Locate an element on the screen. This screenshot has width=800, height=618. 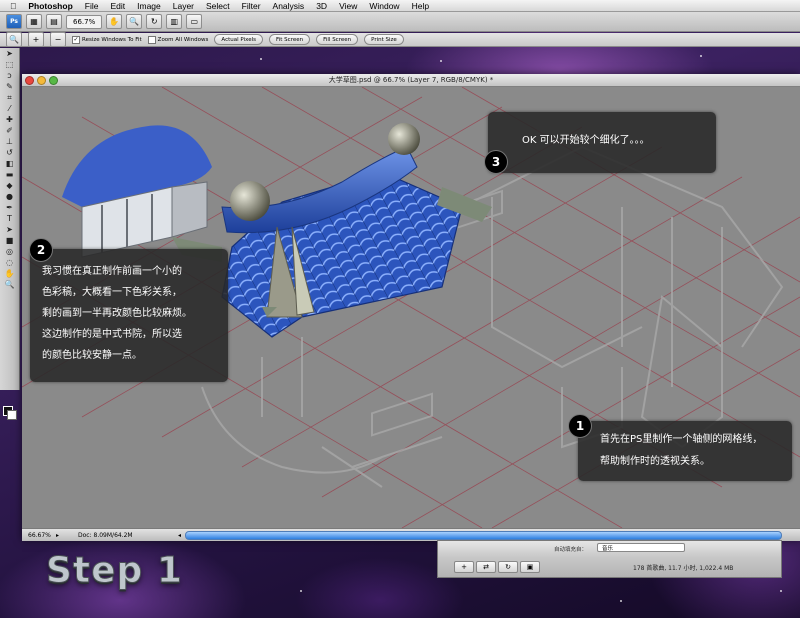
status-doc-size: Doc: 8.09M/64.2M is located at coordinates (105, 535).